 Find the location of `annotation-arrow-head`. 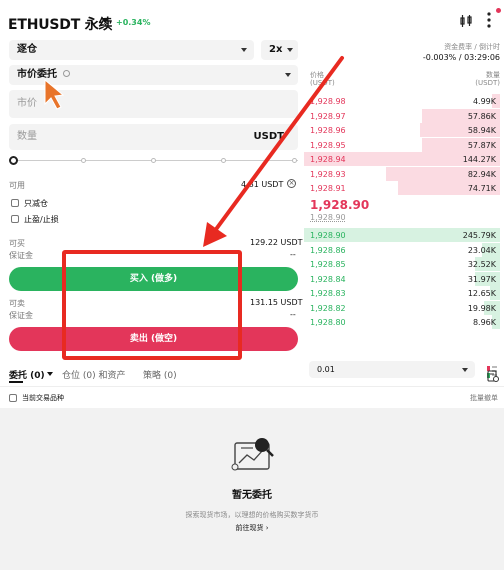

annotation-arrow-head is located at coordinates (215, 234).